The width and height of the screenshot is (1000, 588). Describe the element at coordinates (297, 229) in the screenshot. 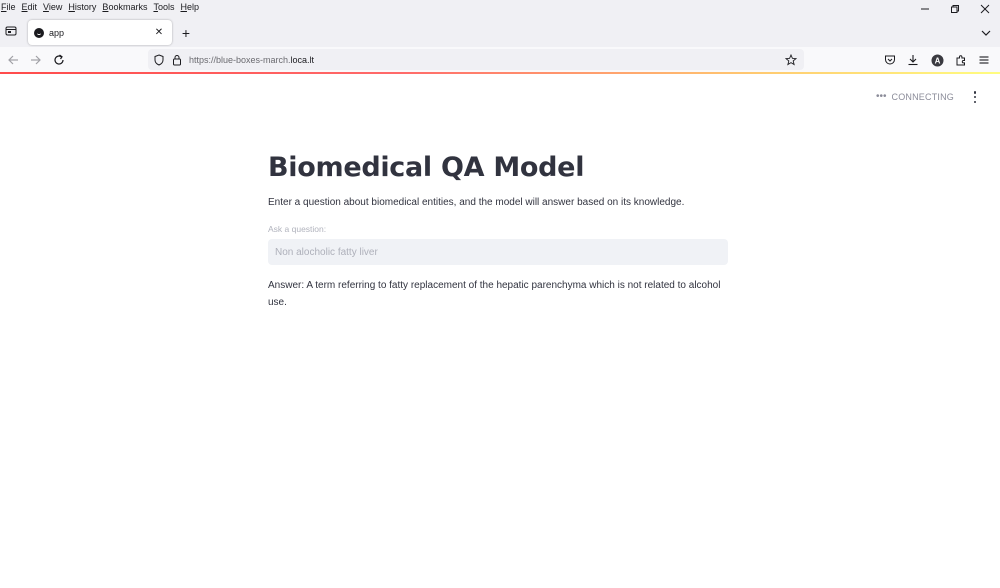

I see `question-input-label: Ask a question:` at that location.